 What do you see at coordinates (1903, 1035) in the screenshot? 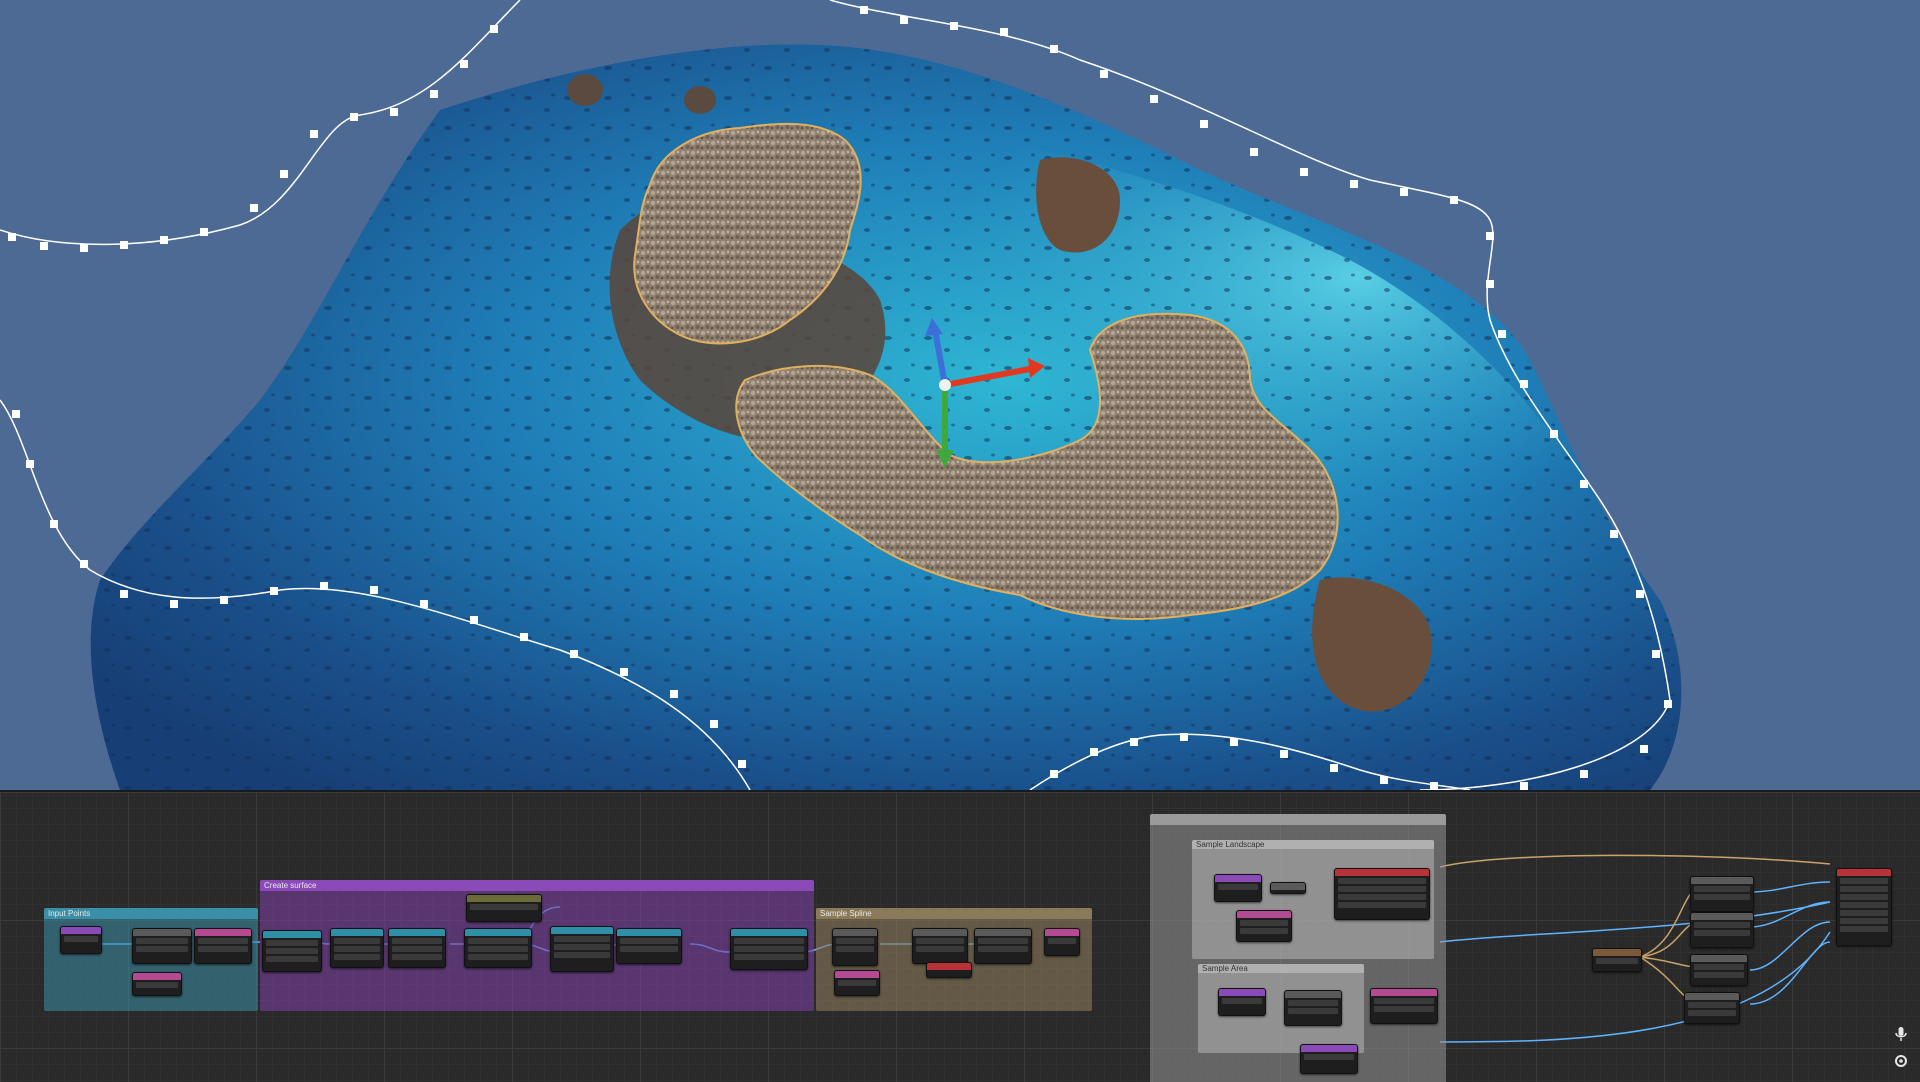
I see `microphone-icon` at bounding box center [1903, 1035].